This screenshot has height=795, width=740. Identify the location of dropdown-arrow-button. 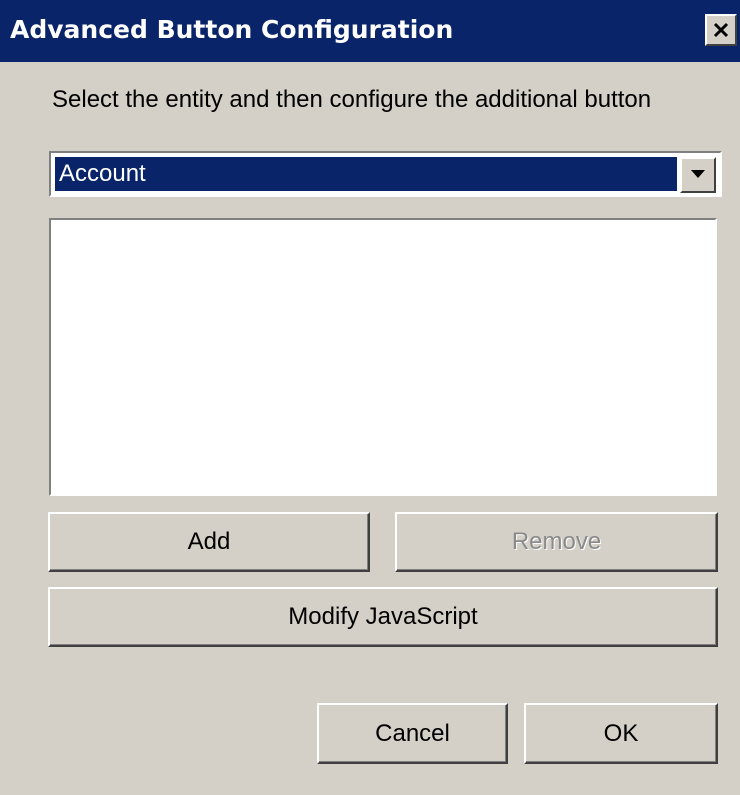
(698, 175).